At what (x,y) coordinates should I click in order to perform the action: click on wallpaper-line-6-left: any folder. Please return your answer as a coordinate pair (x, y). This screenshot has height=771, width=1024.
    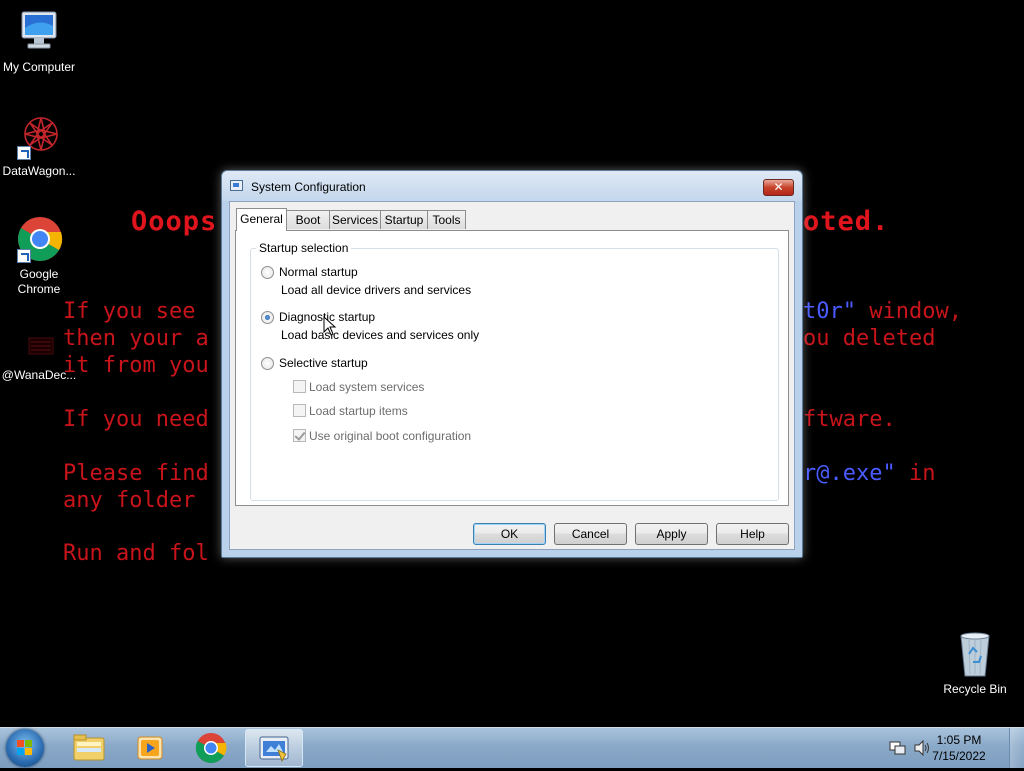
    Looking at the image, I should click on (136, 500).